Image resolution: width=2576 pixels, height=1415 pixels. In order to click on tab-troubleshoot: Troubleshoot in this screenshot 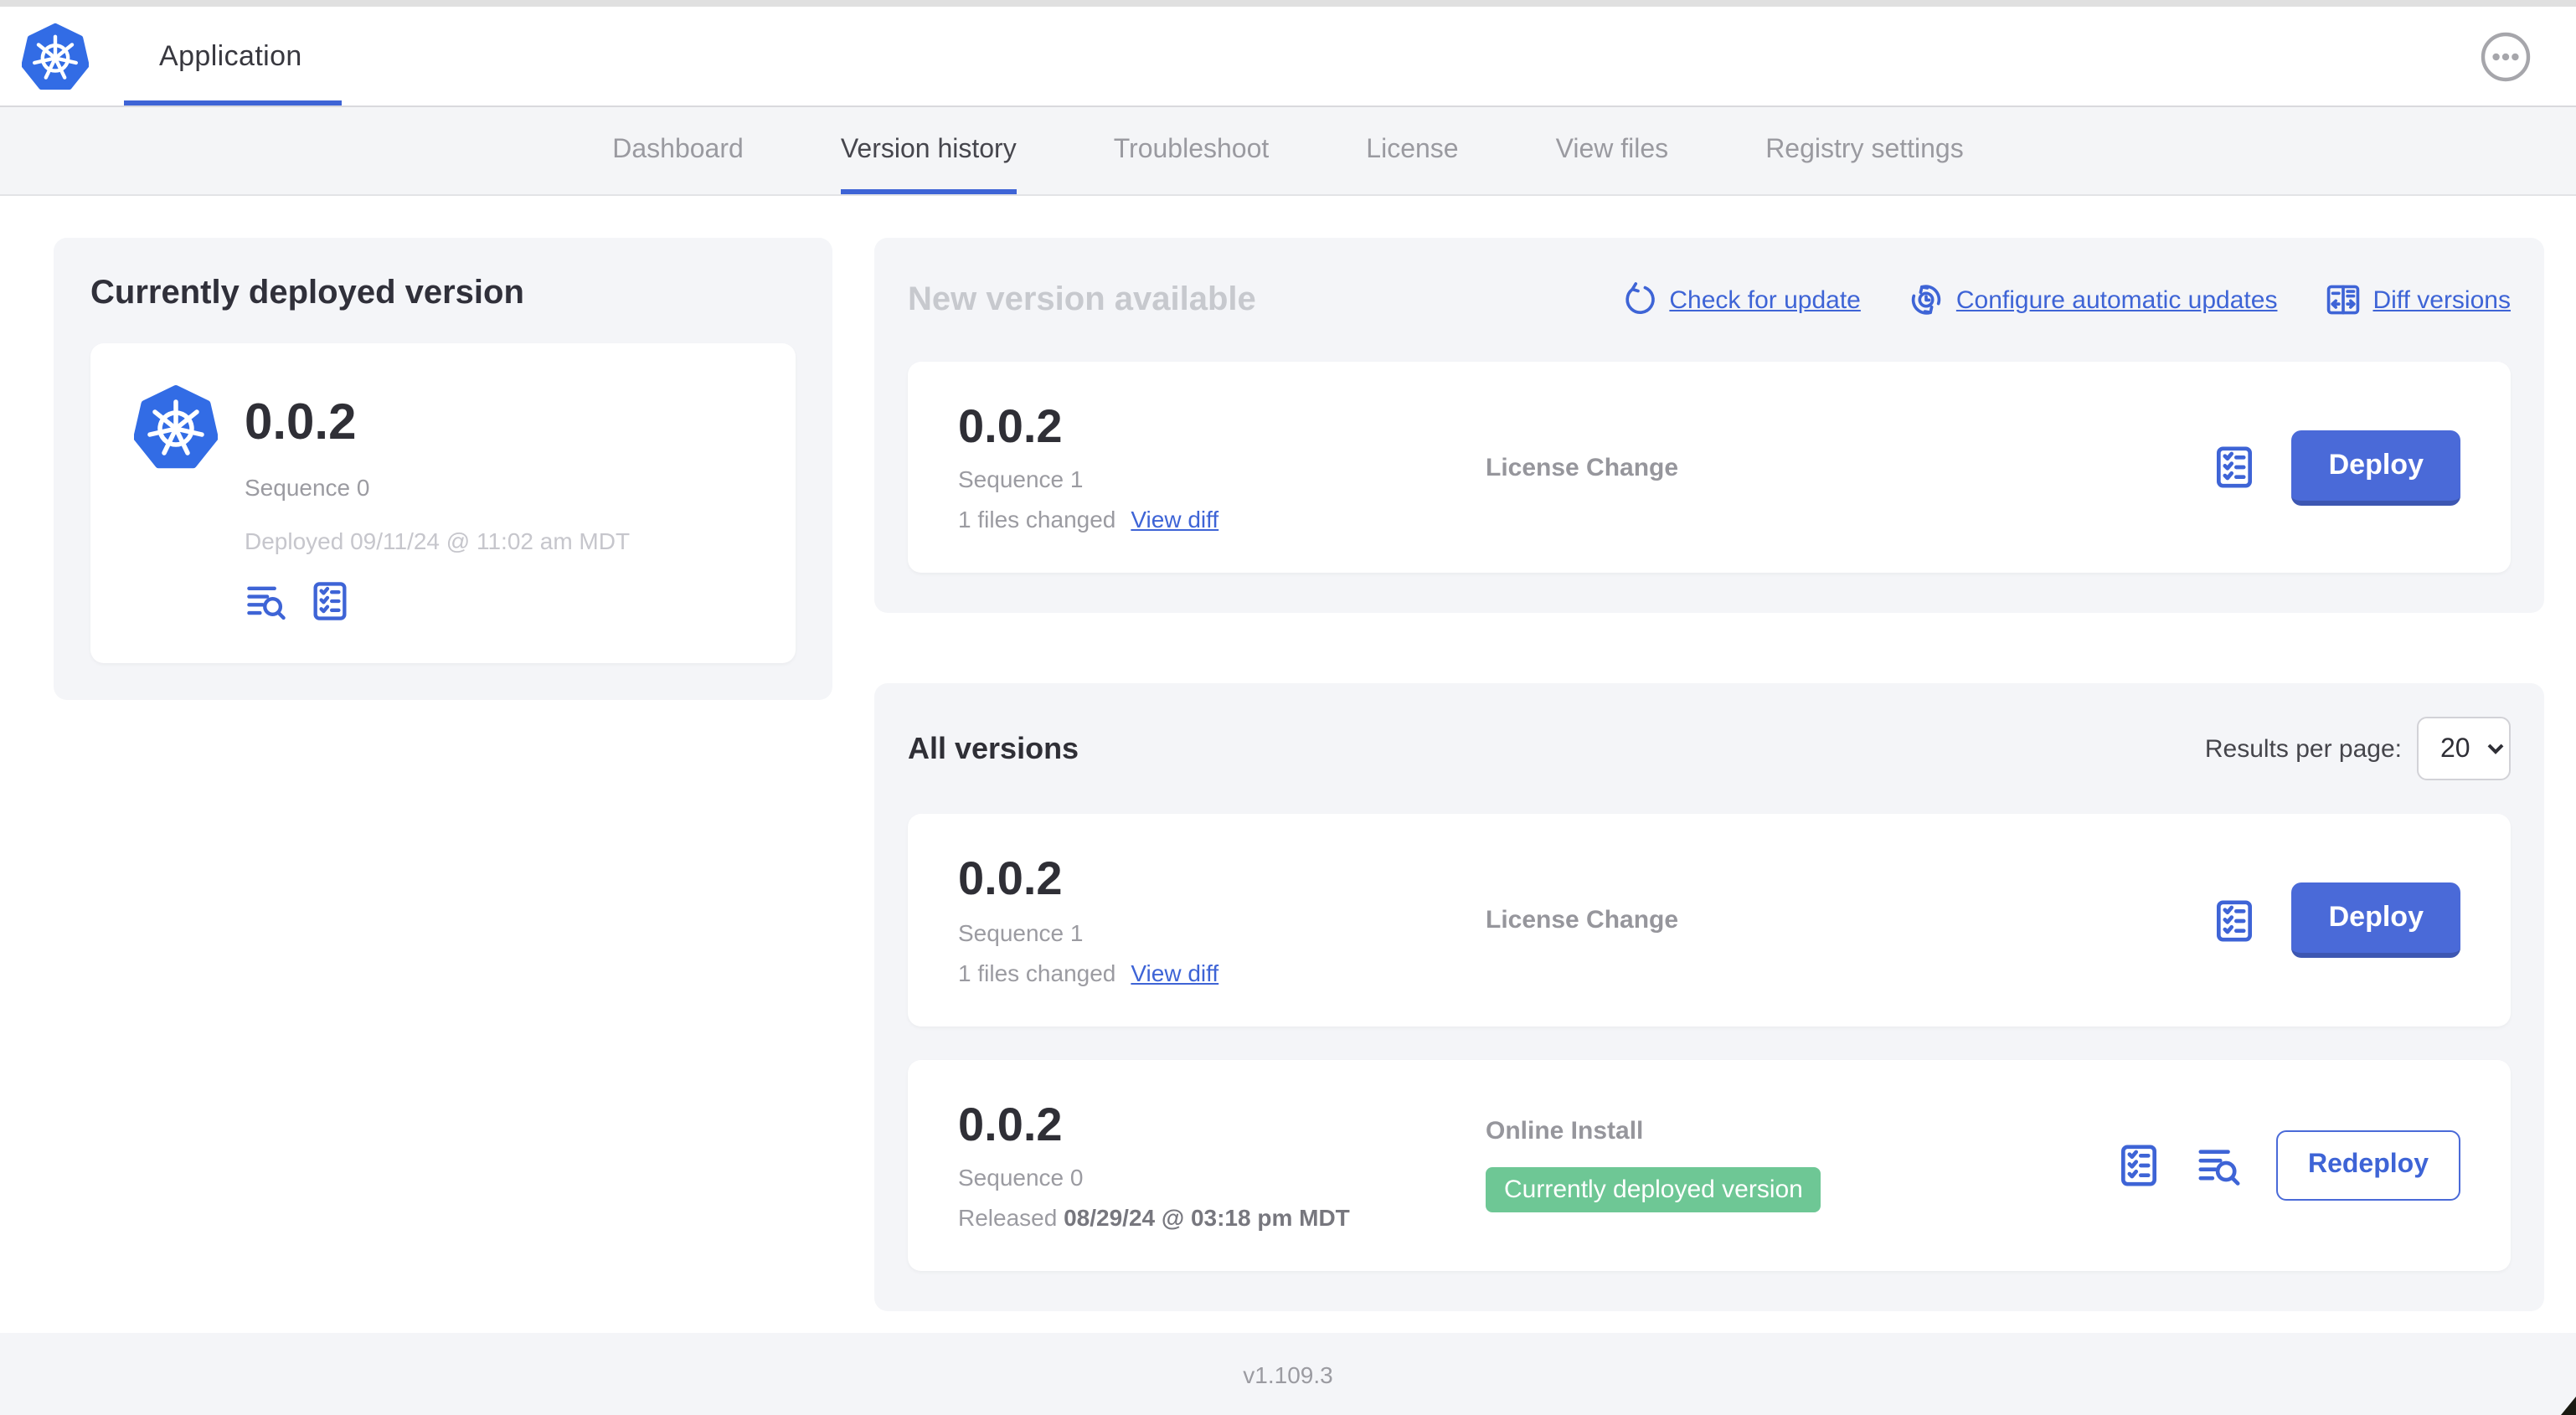, I will do `click(1192, 150)`.